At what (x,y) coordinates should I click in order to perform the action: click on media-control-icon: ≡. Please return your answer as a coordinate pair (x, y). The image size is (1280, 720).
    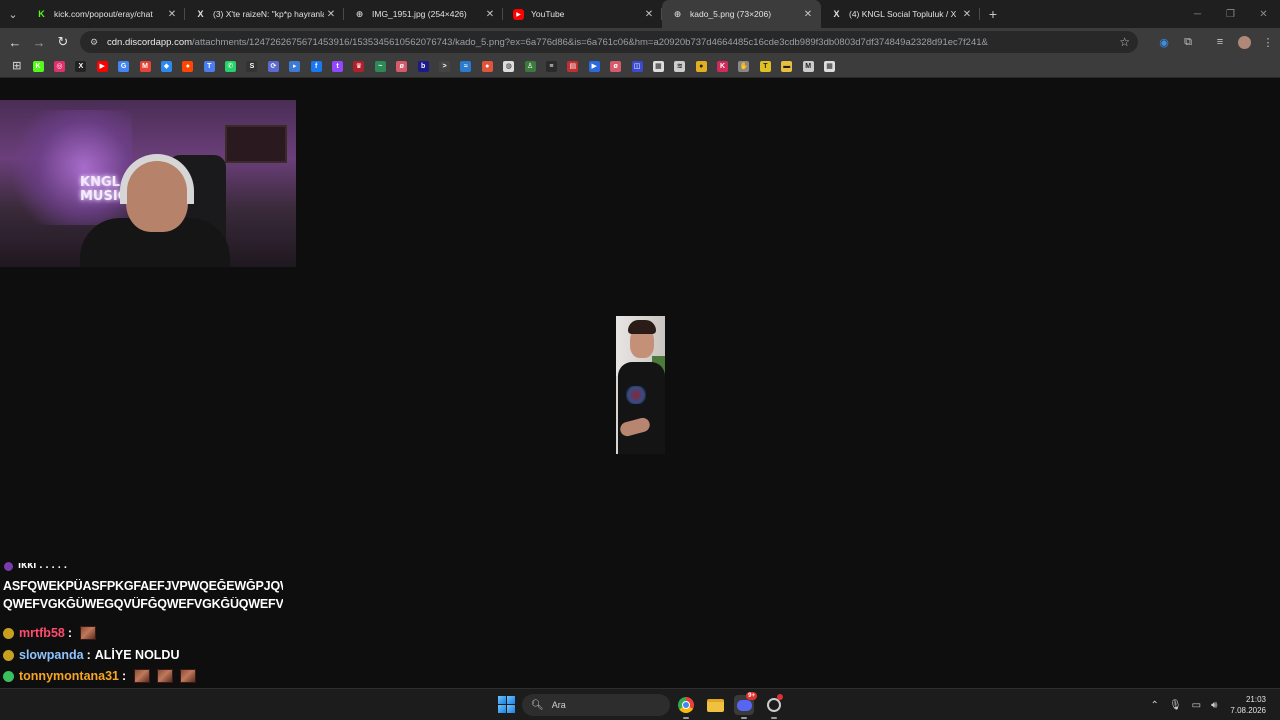
    Looking at the image, I should click on (1220, 42).